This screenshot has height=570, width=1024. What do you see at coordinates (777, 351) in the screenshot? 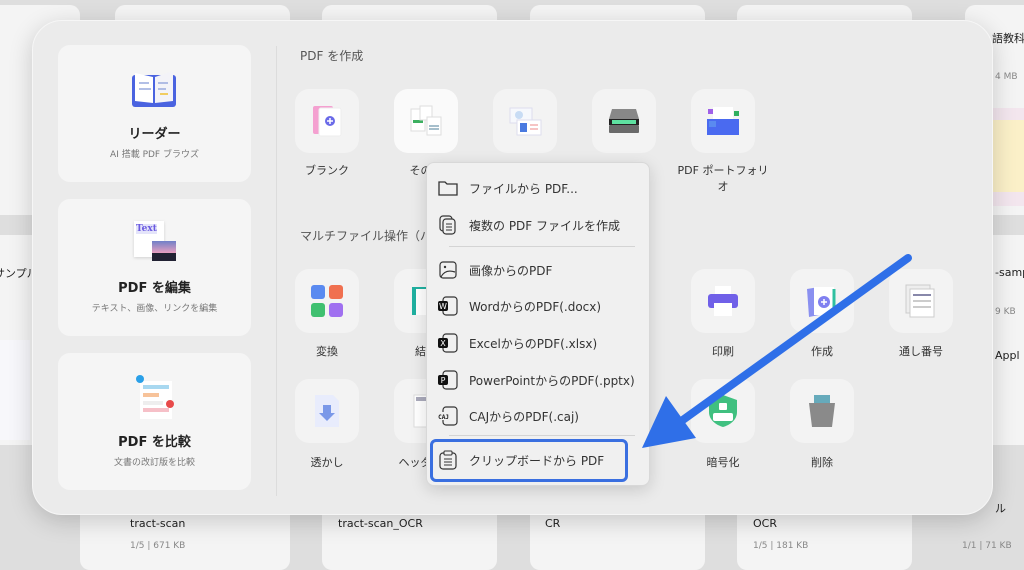
I see `annotation-arrow-icon` at bounding box center [777, 351].